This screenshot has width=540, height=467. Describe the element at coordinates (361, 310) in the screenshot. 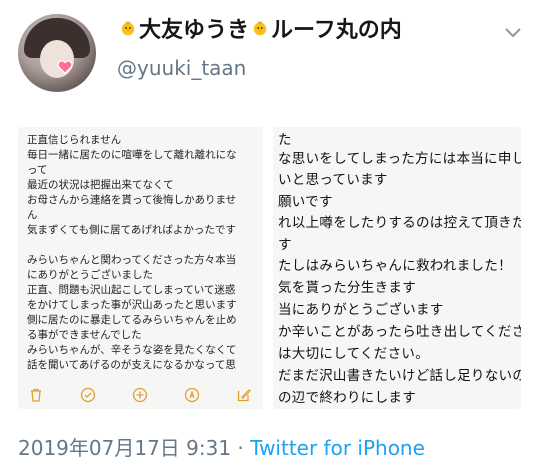

I see `memo-line: 当にありがとうございます` at that location.